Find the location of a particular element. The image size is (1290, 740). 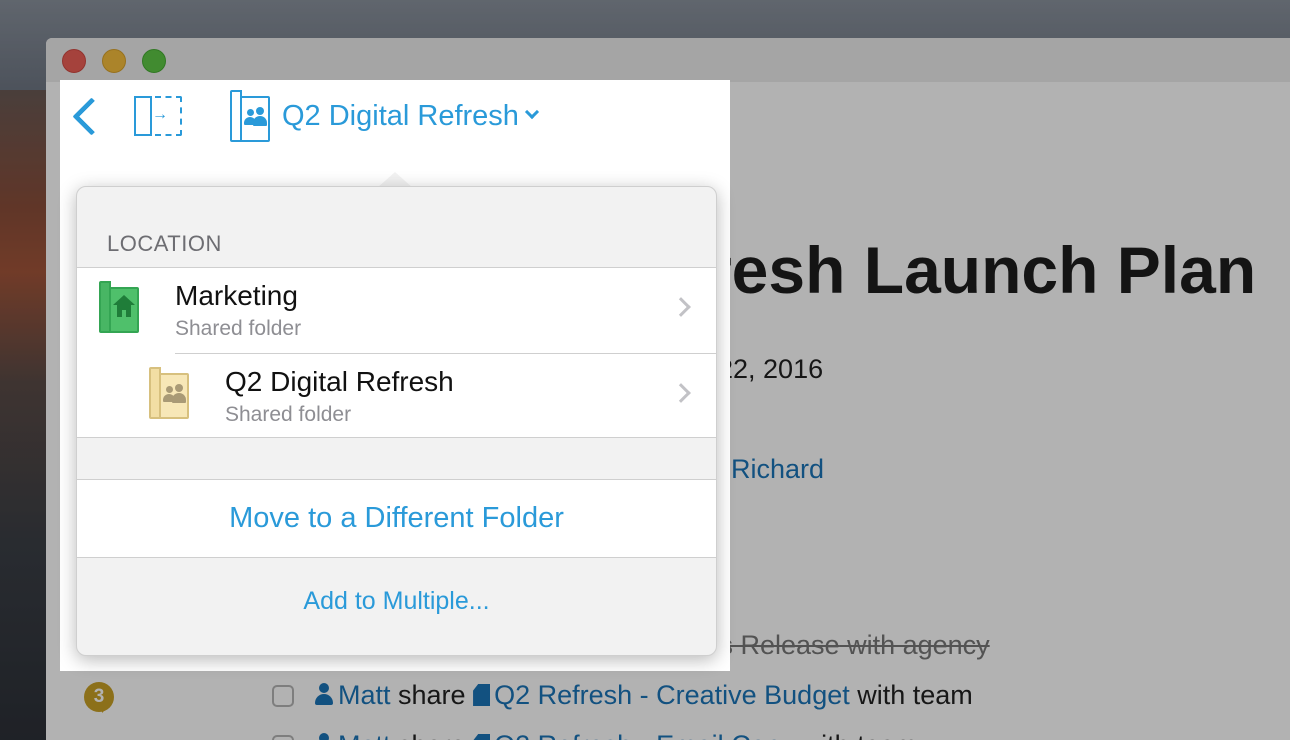

sidebar-panel-icon is located at coordinates (143, 116).